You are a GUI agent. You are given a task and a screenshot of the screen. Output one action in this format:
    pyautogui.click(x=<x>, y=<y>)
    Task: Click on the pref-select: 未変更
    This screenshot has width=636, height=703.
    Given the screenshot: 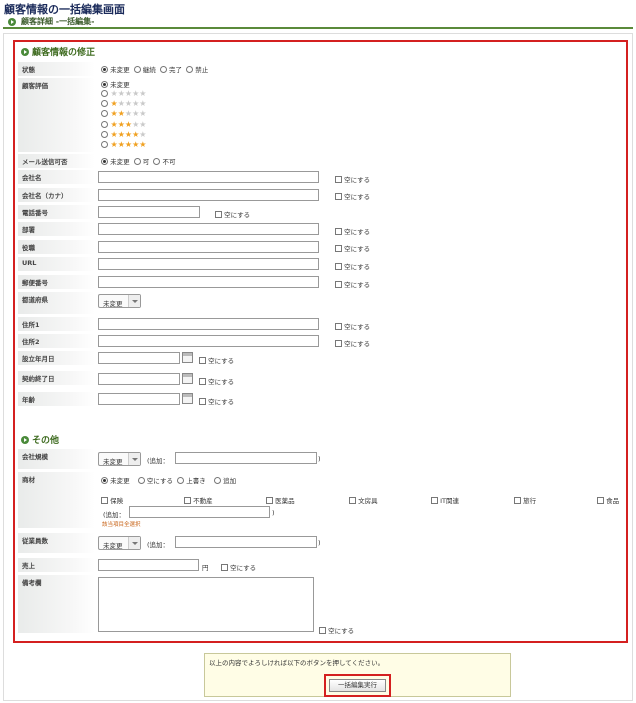 What is the action you would take?
    pyautogui.click(x=119, y=301)
    